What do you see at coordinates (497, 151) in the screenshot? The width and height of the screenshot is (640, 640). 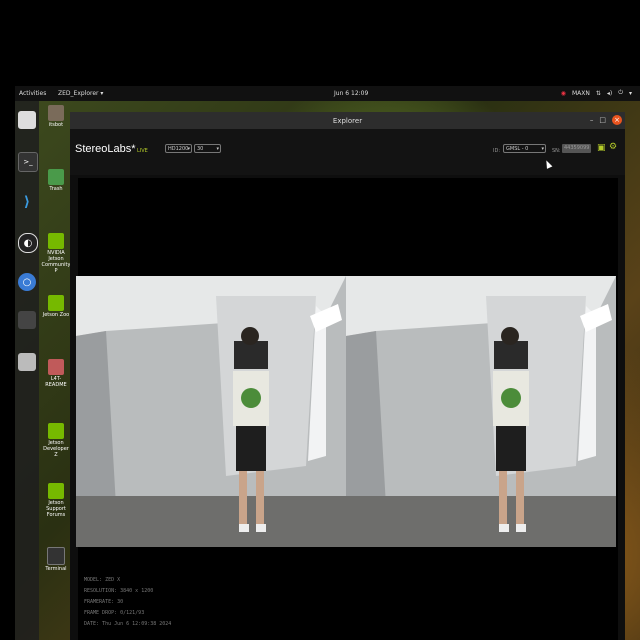 I see `id-label: ID:` at bounding box center [497, 151].